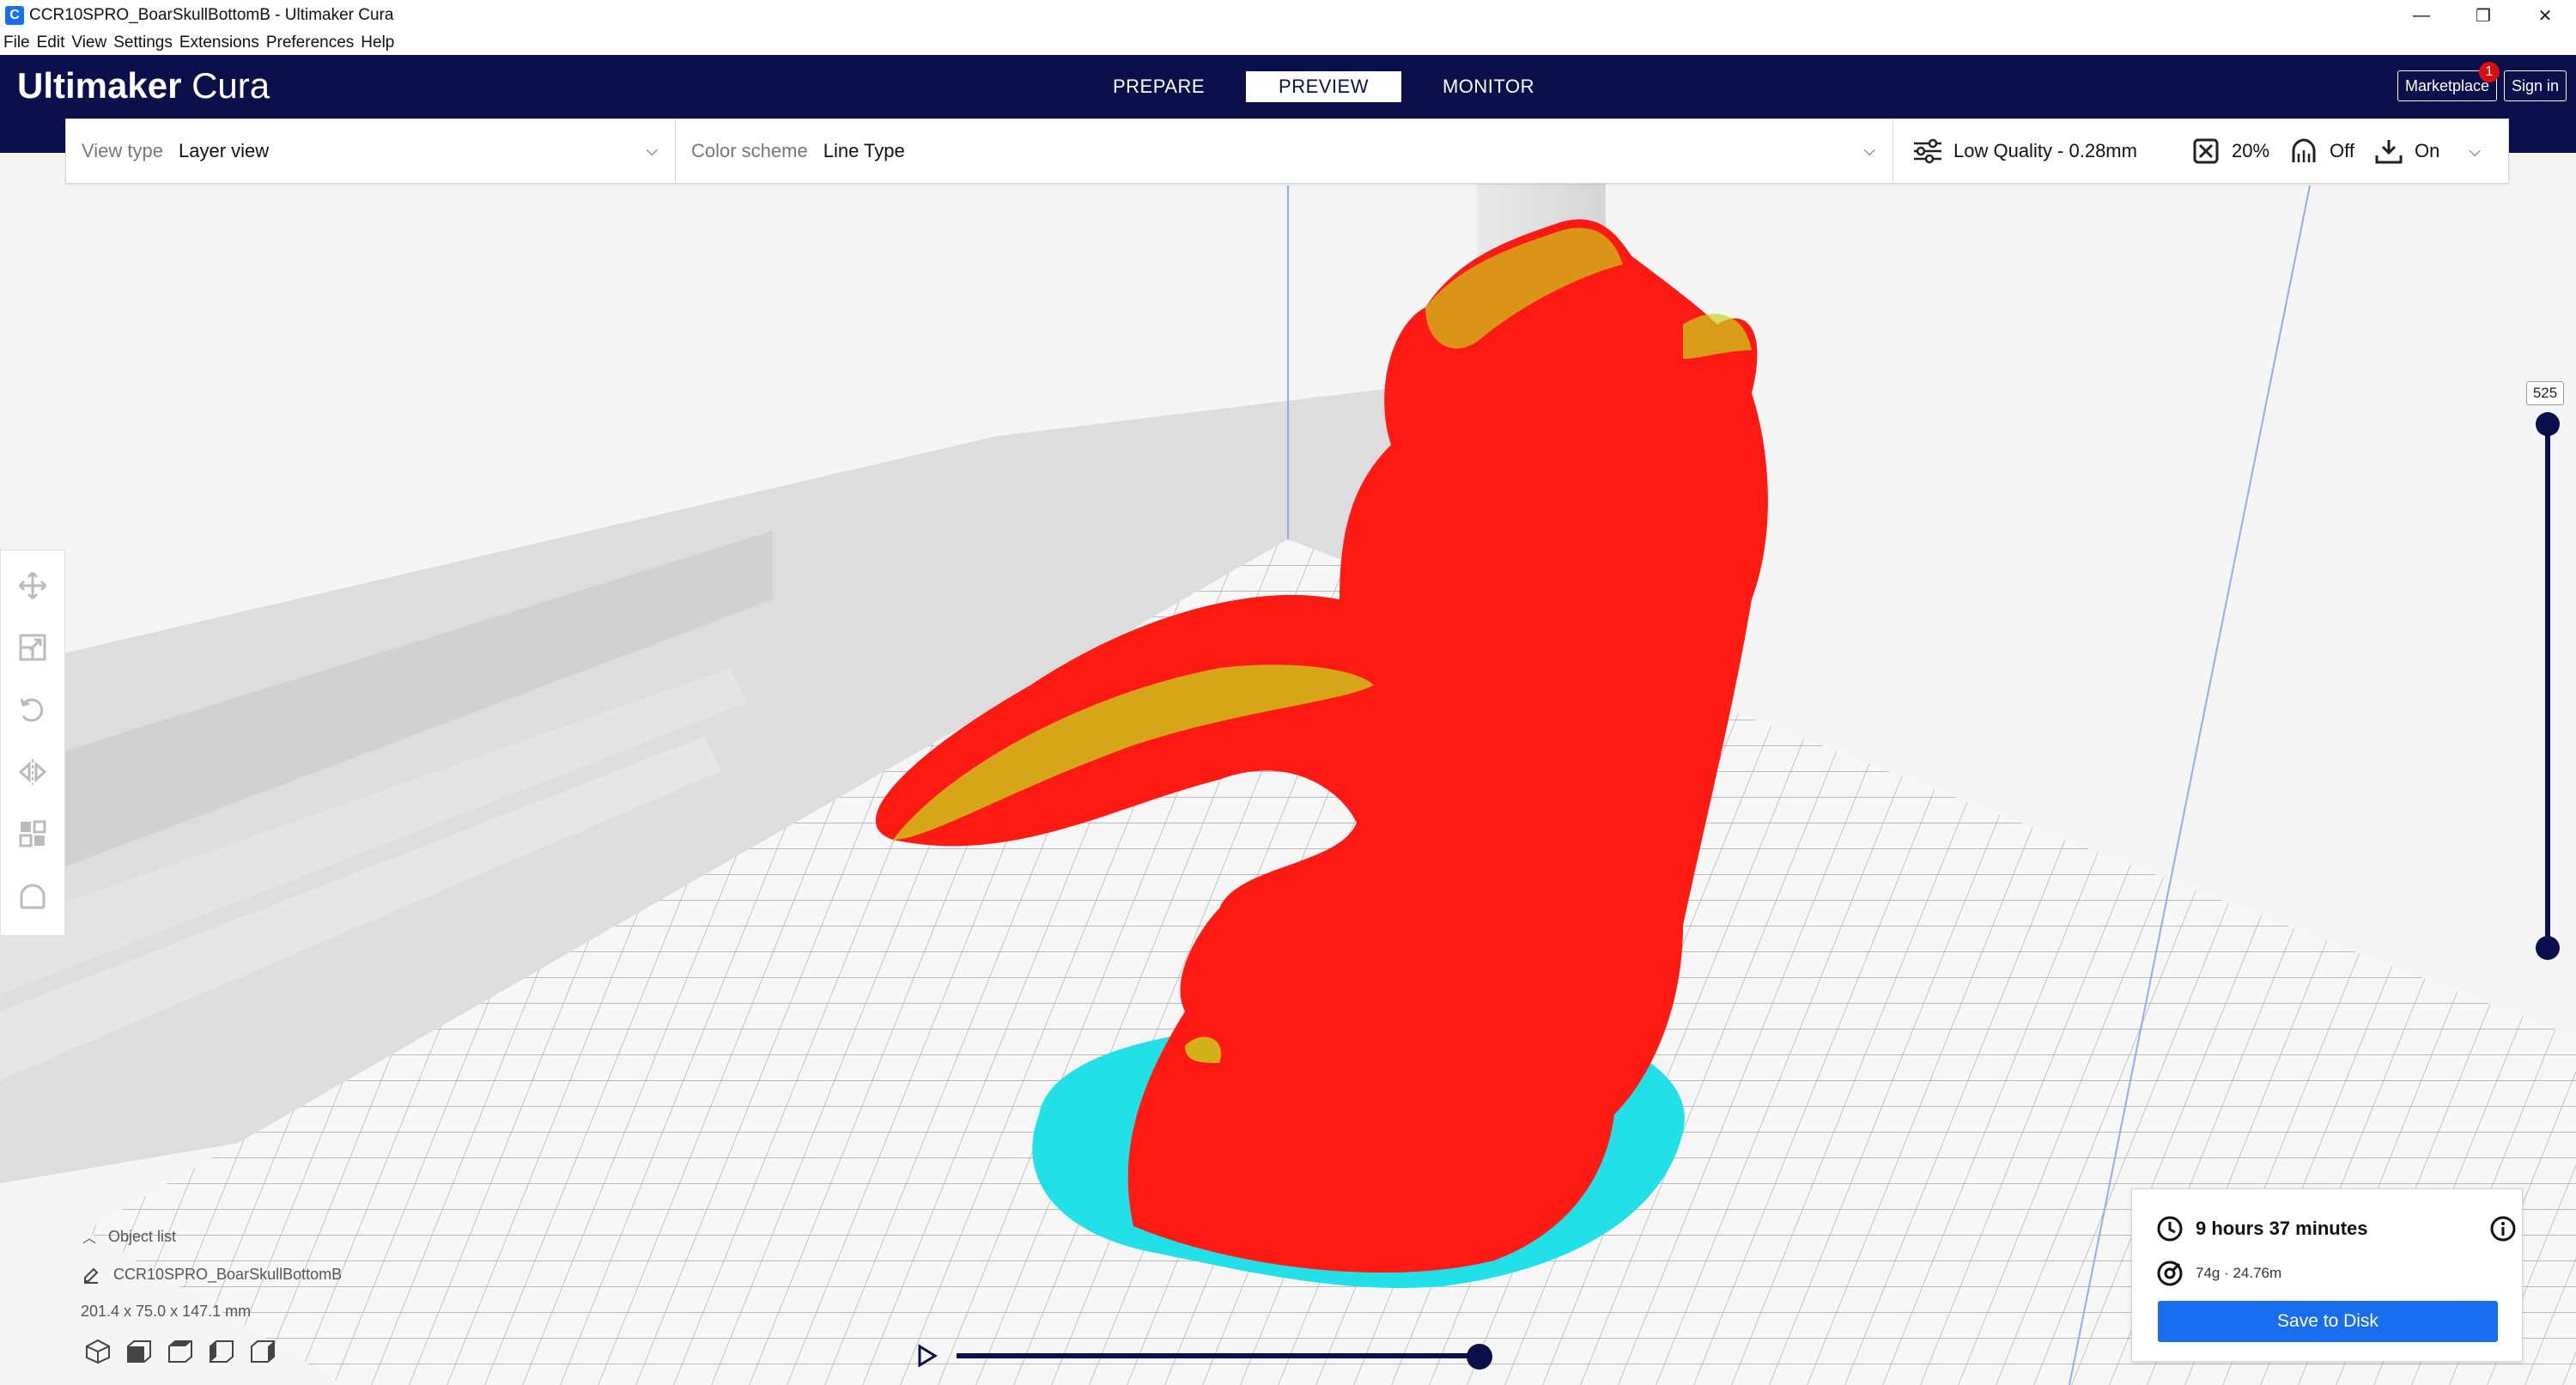  What do you see at coordinates (2545, 15) in the screenshot?
I see `close-button: ✕` at bounding box center [2545, 15].